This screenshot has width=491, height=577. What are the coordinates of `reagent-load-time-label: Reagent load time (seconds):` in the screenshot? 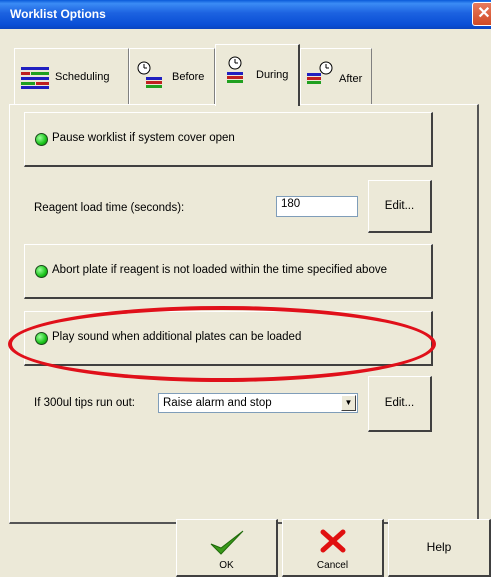 It's located at (109, 208).